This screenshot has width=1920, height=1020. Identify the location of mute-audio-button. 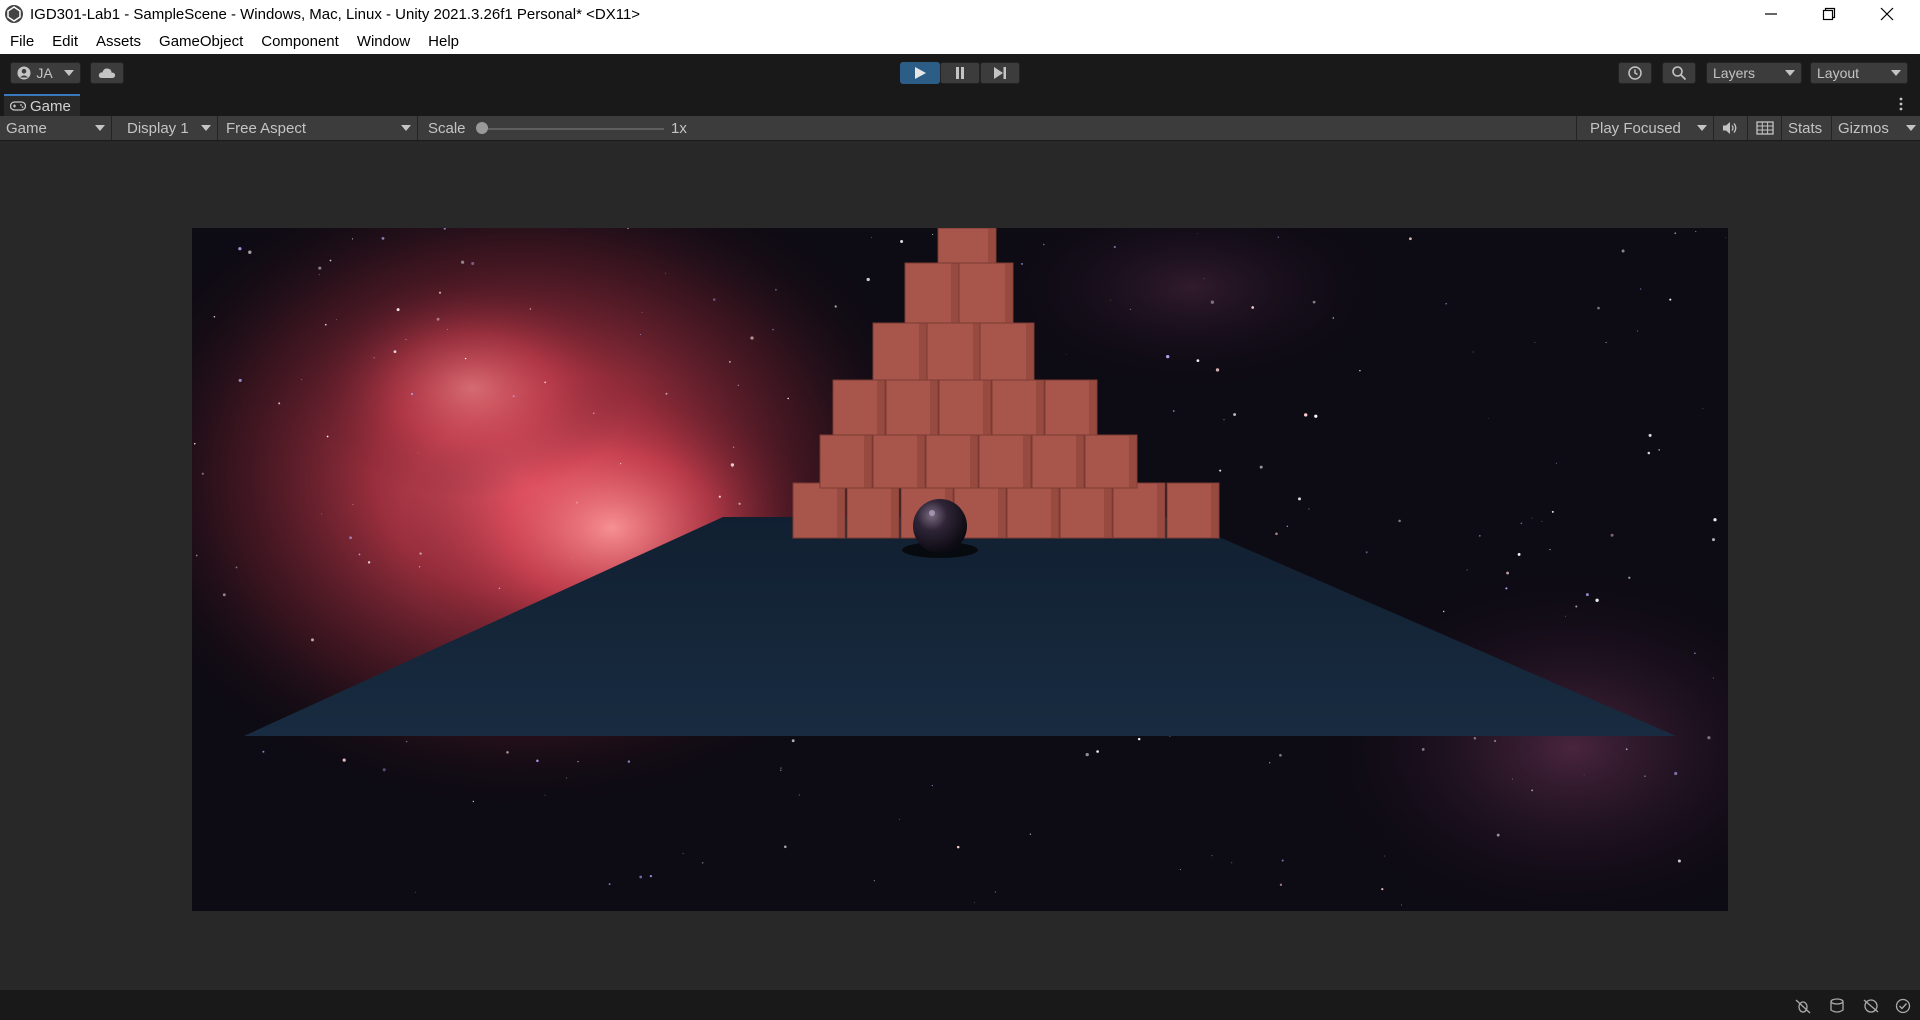
(1731, 128).